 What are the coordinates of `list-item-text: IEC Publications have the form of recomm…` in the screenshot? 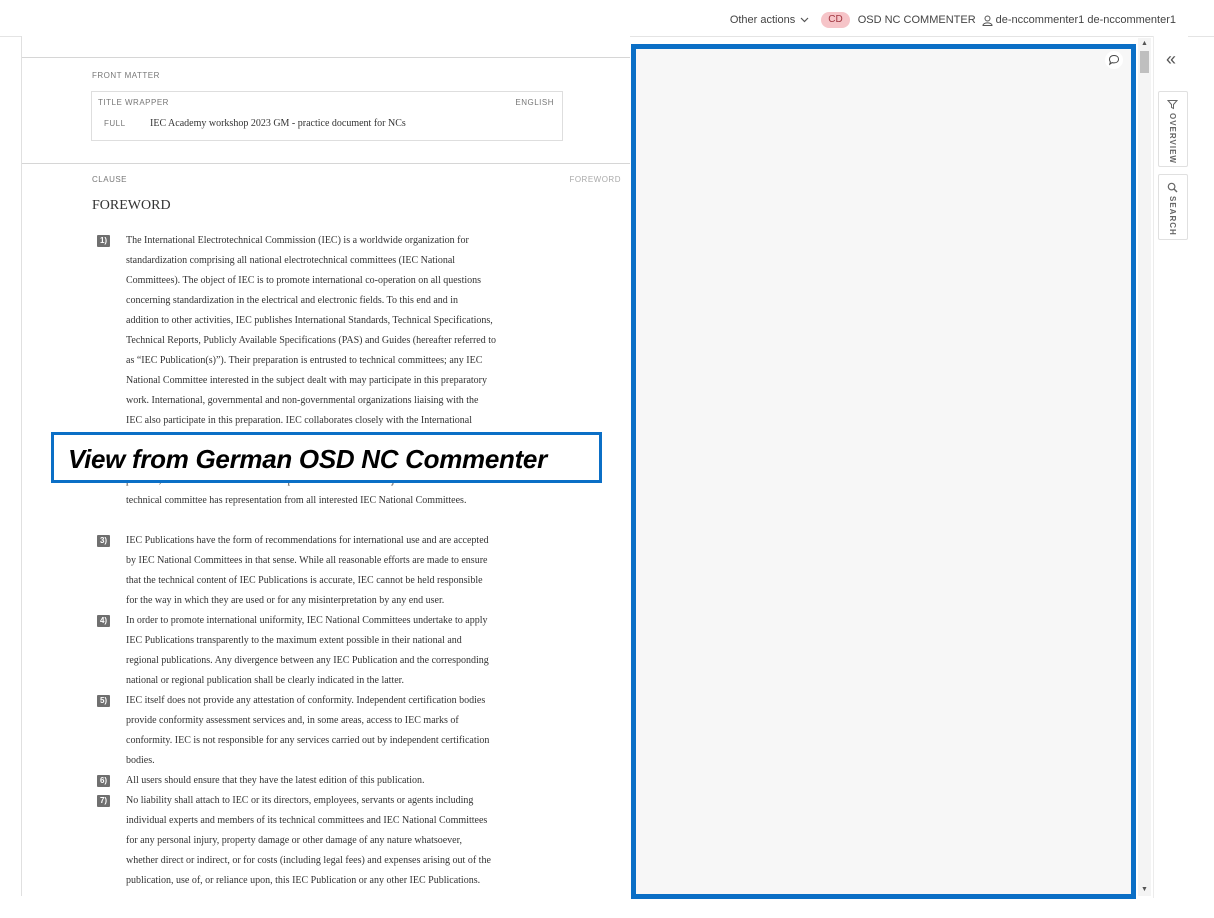 It's located at (346, 571).